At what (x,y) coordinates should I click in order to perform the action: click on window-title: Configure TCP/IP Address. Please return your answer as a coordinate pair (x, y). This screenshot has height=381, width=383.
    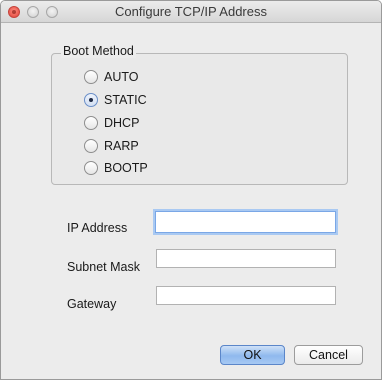
    Looking at the image, I should click on (191, 11).